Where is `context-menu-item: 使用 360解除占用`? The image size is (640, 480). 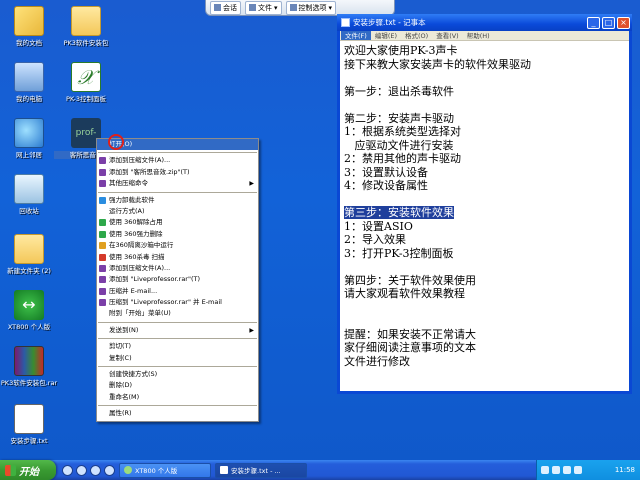
context-menu-item: 使用 360解除占用 is located at coordinates (177, 222).